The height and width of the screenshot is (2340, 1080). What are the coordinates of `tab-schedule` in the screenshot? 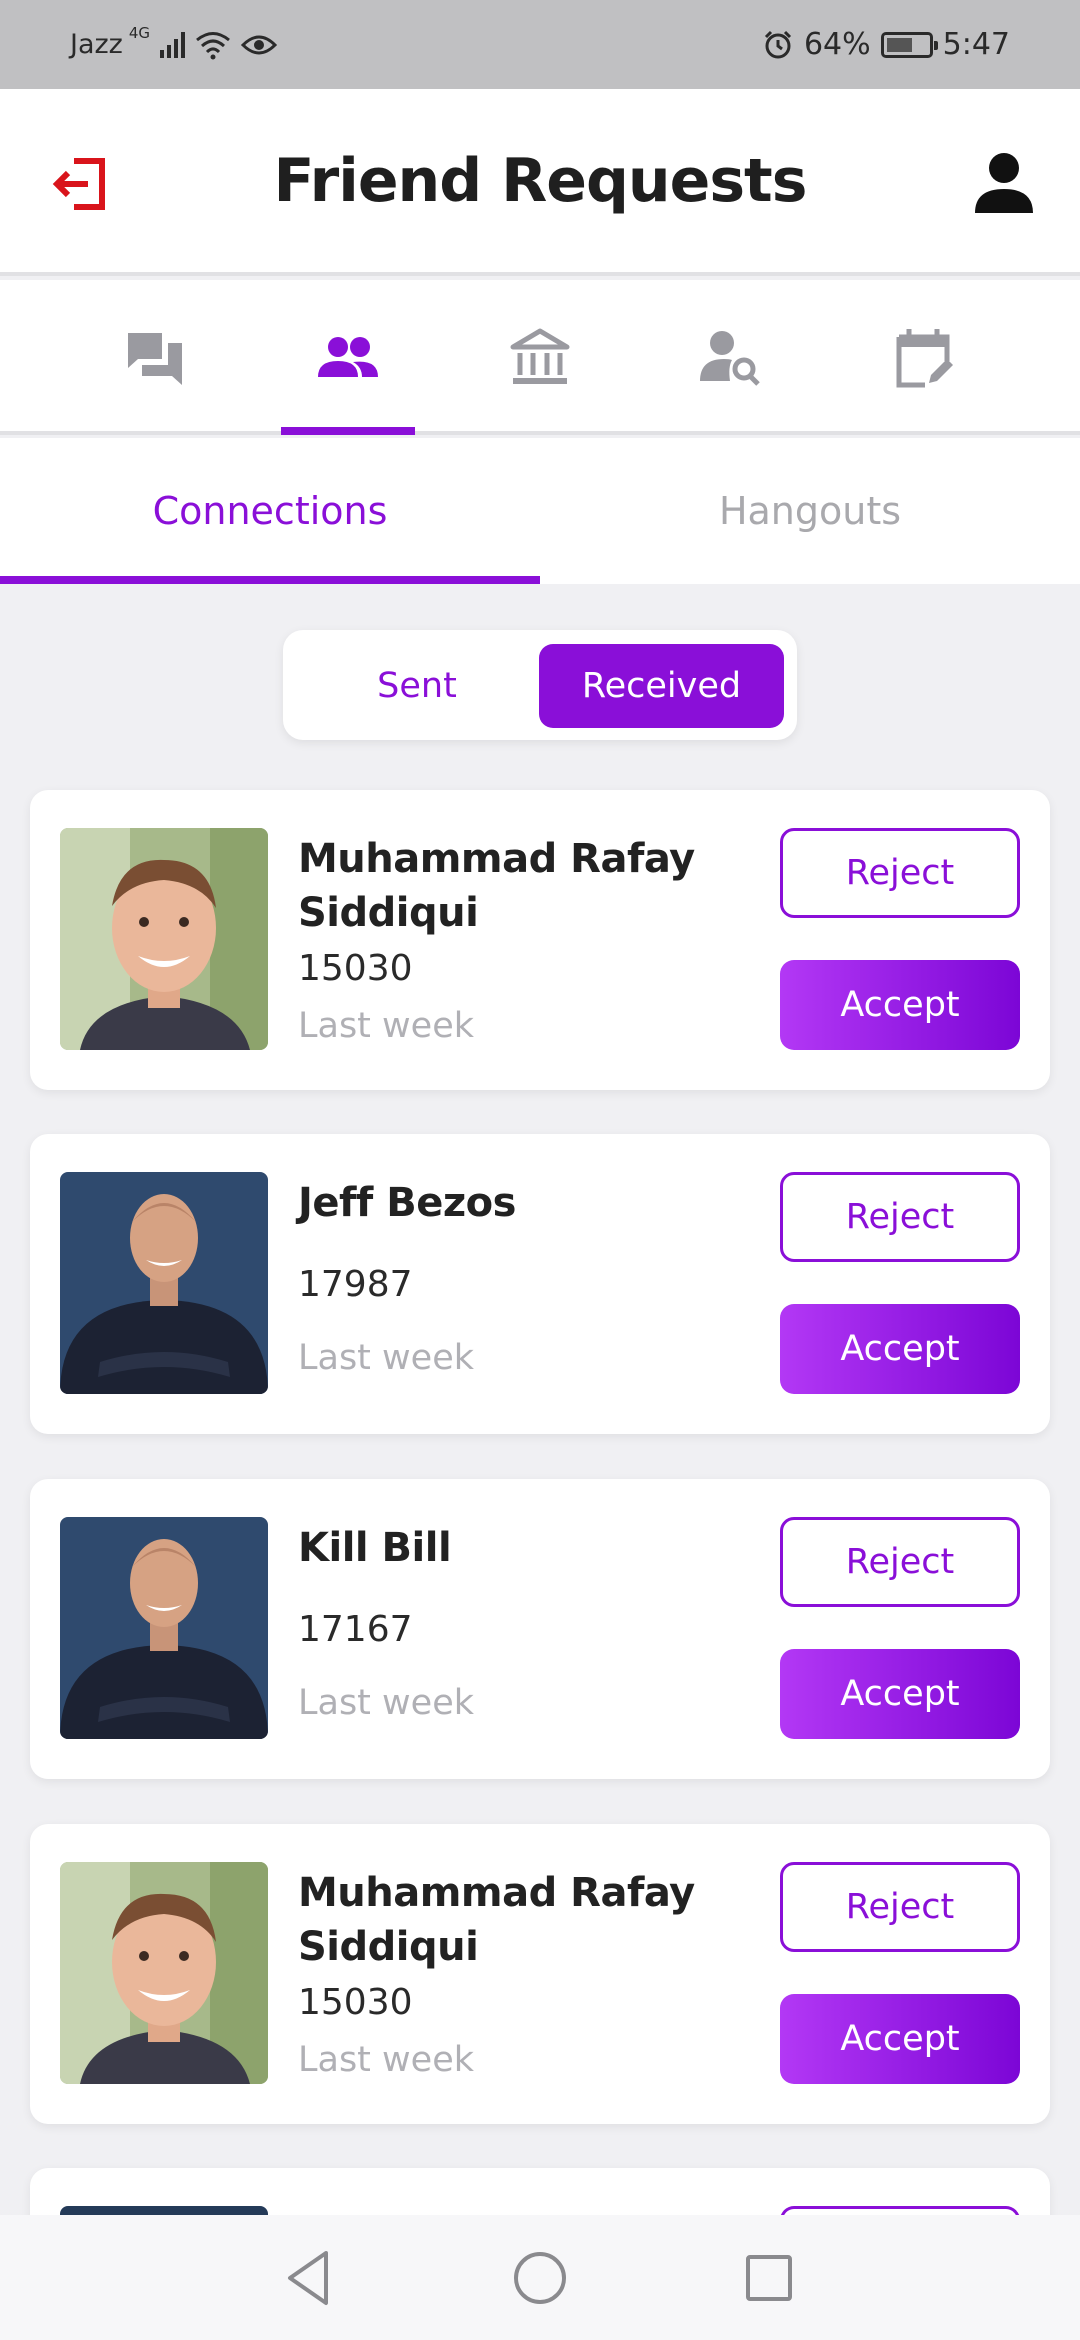 It's located at (924, 357).